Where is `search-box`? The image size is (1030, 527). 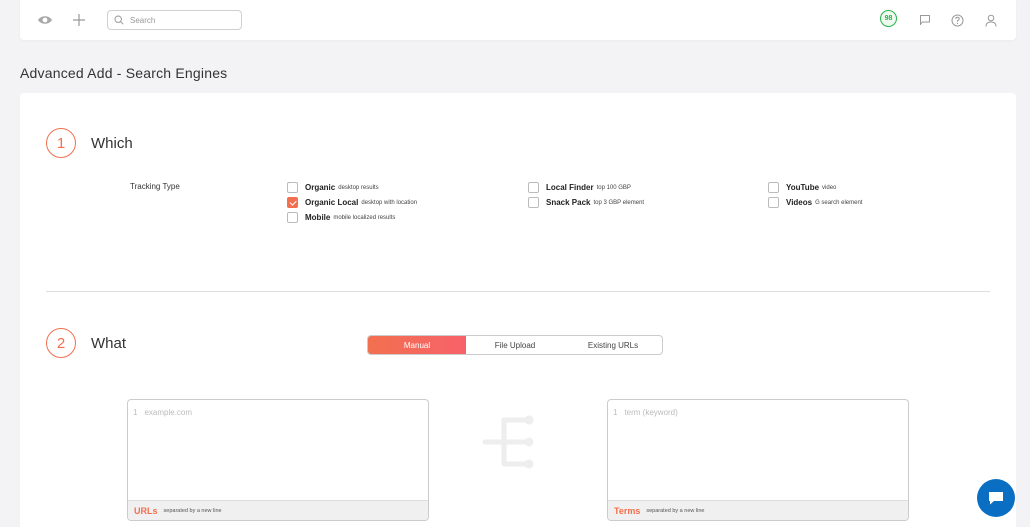 search-box is located at coordinates (174, 20).